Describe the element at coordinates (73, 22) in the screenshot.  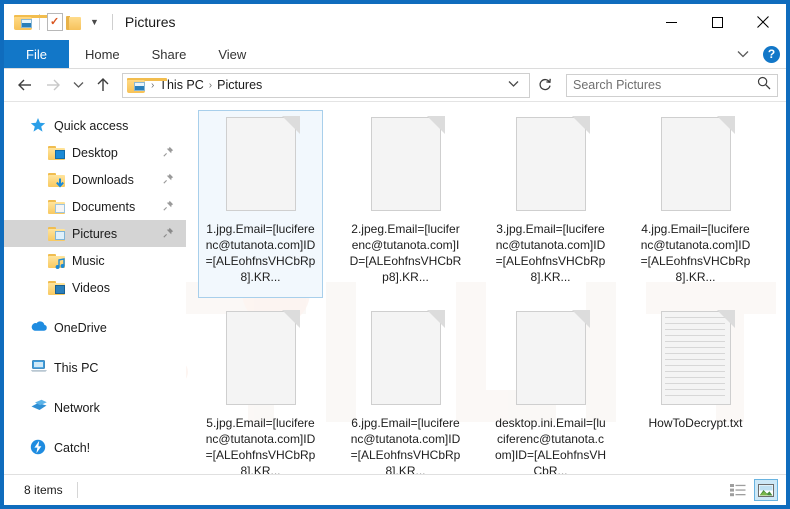
I see `new-folder-icon` at that location.